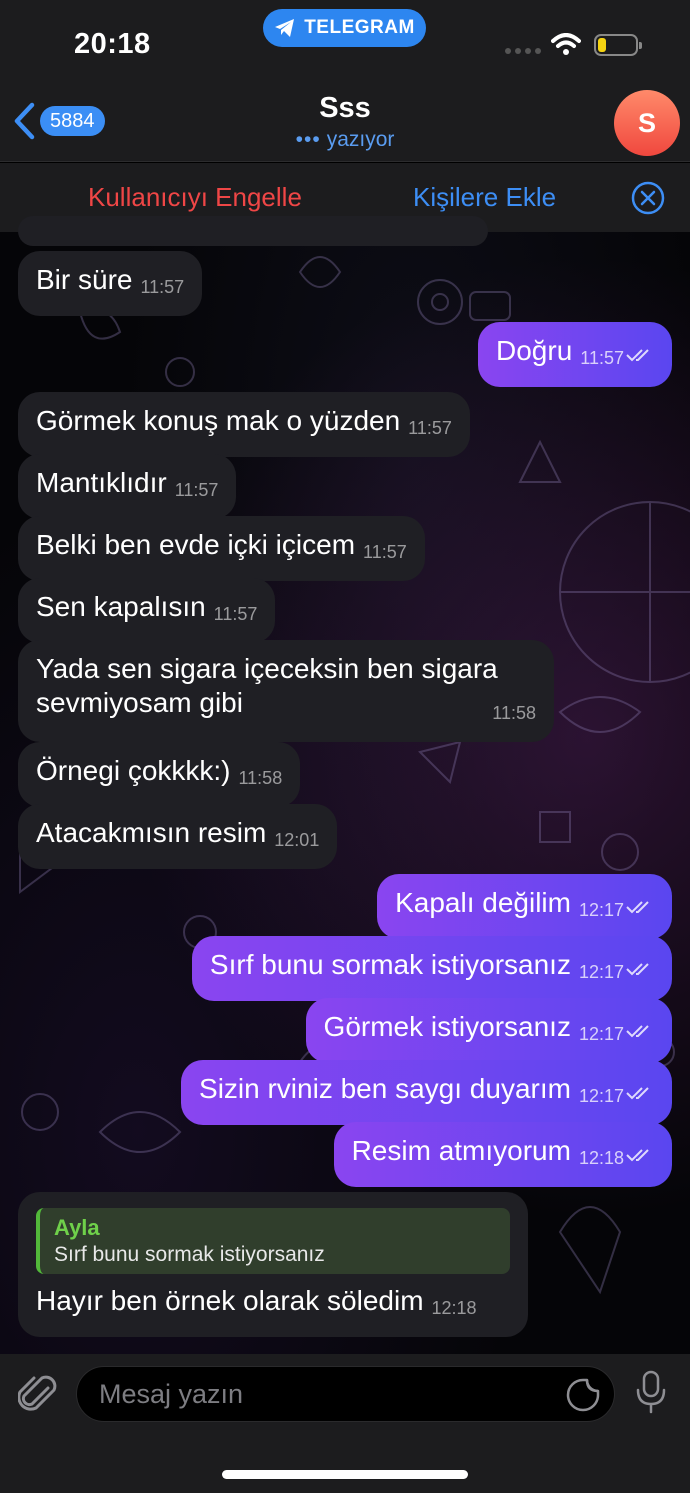 This screenshot has height=1493, width=690. Describe the element at coordinates (308, 139) in the screenshot. I see `typing-dots-icon: •••` at that location.